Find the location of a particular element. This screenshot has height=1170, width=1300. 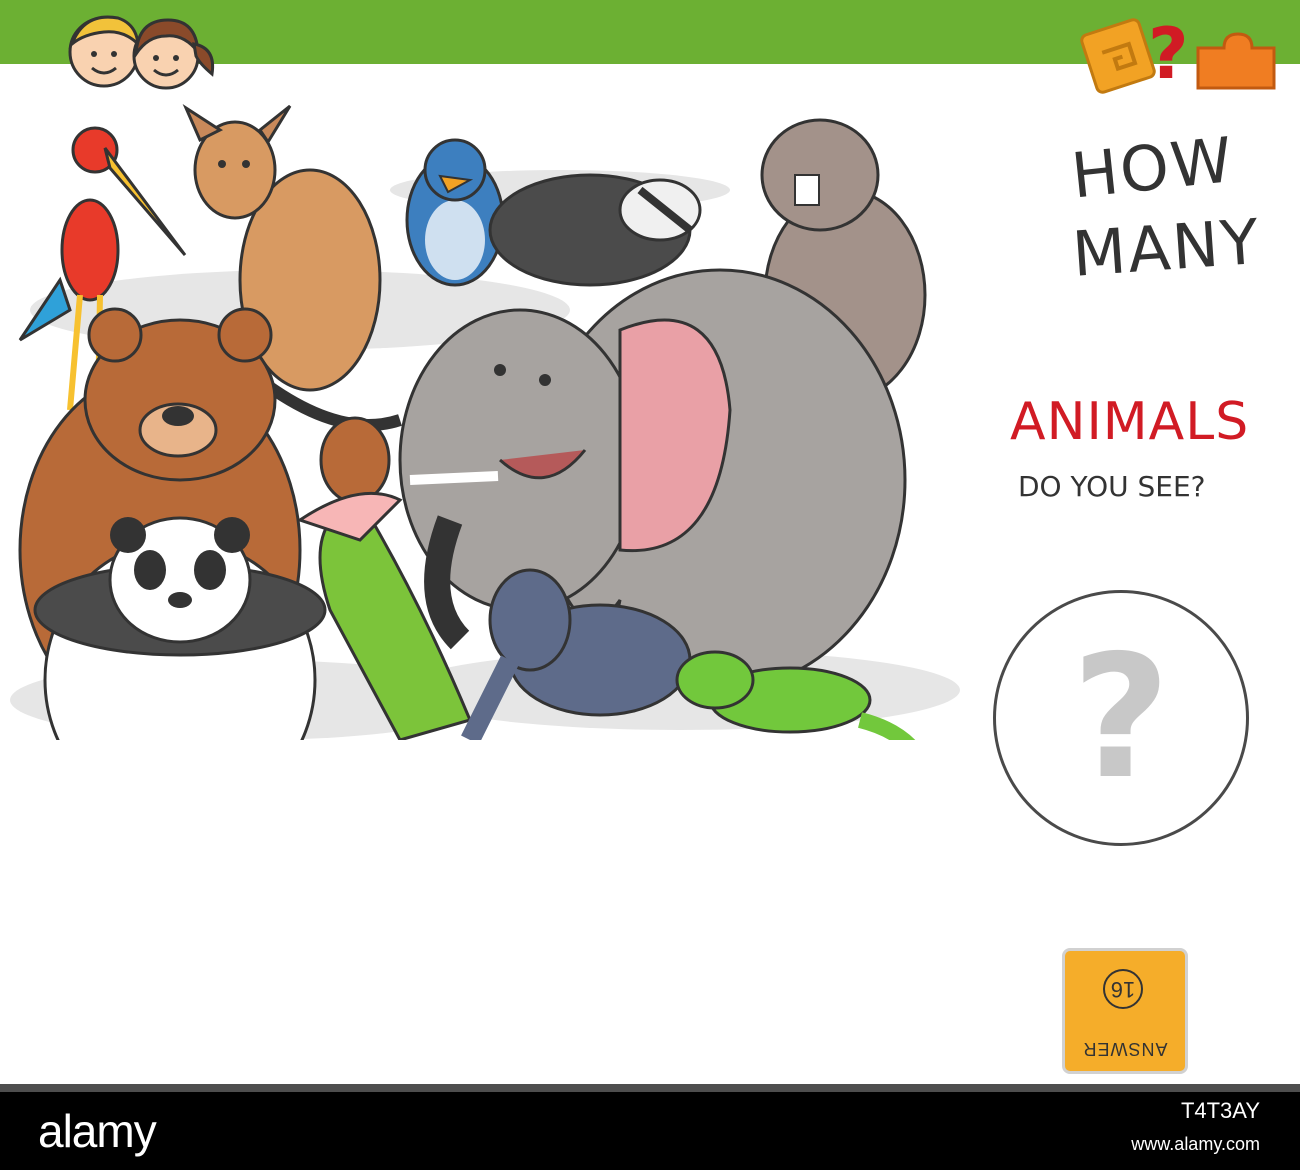

answer-value: 16 is located at coordinates (1123, 989).